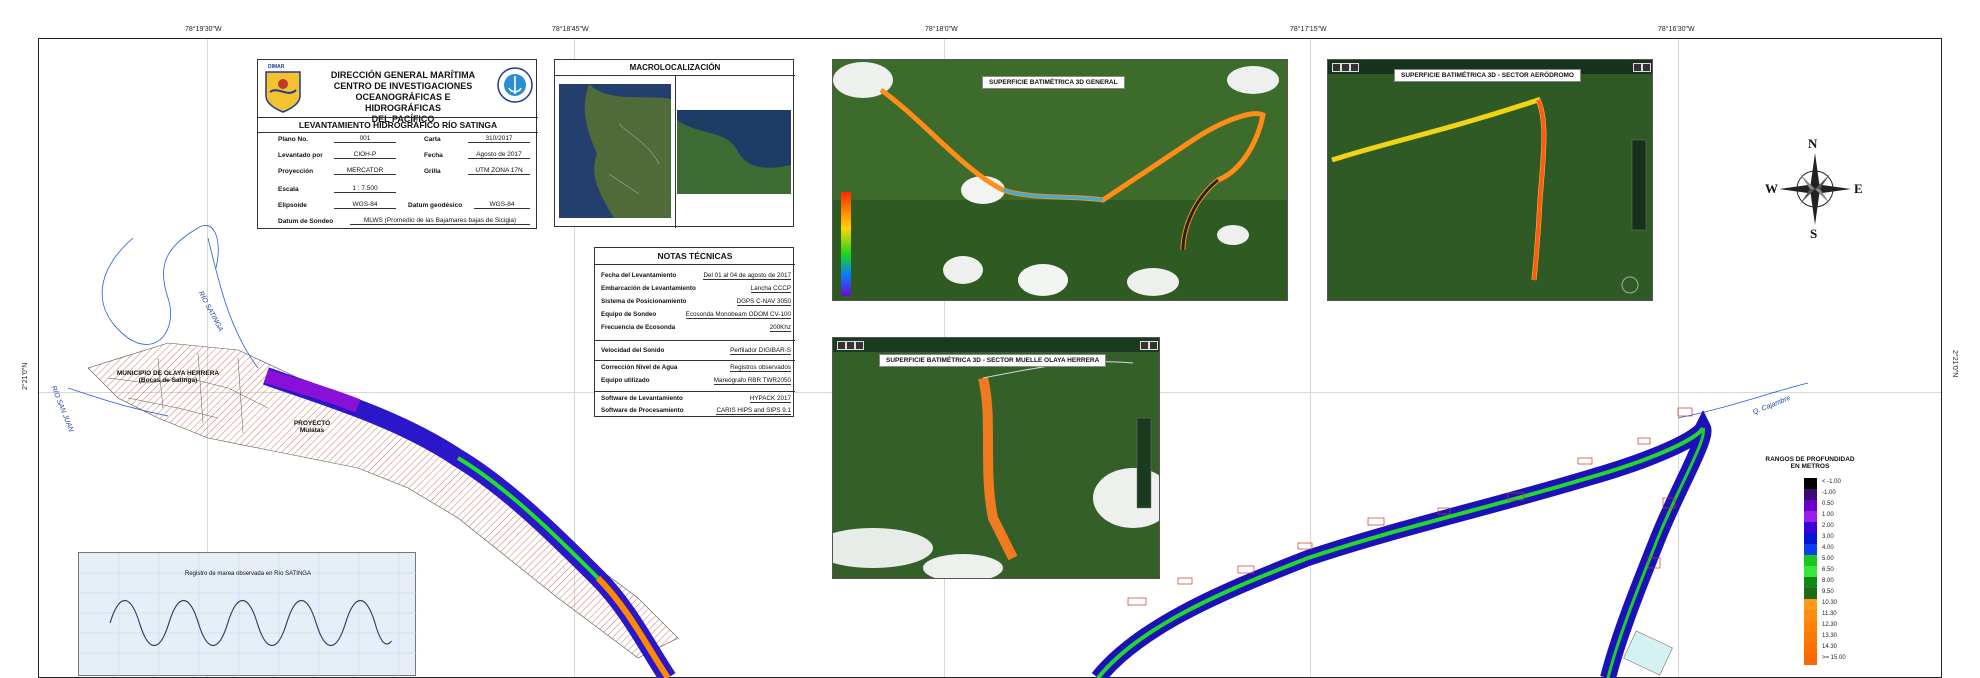 Image resolution: width=1980 pixels, height=678 pixels. I want to click on legend-item: 10.30, so click(1839, 604).